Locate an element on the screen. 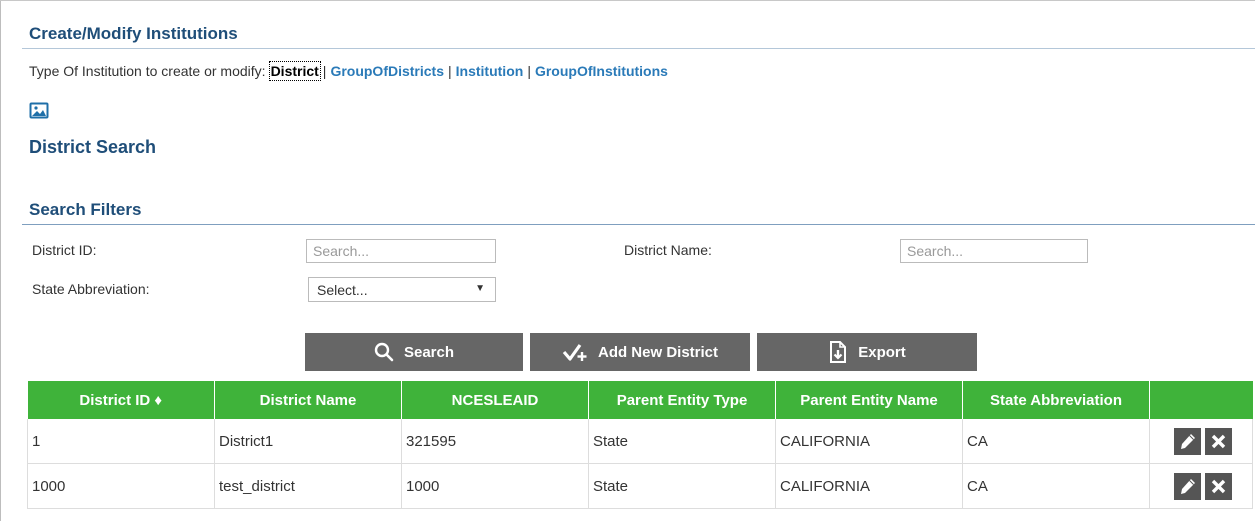  type-prompt: Type Of Institution to create or modify: is located at coordinates (147, 71).